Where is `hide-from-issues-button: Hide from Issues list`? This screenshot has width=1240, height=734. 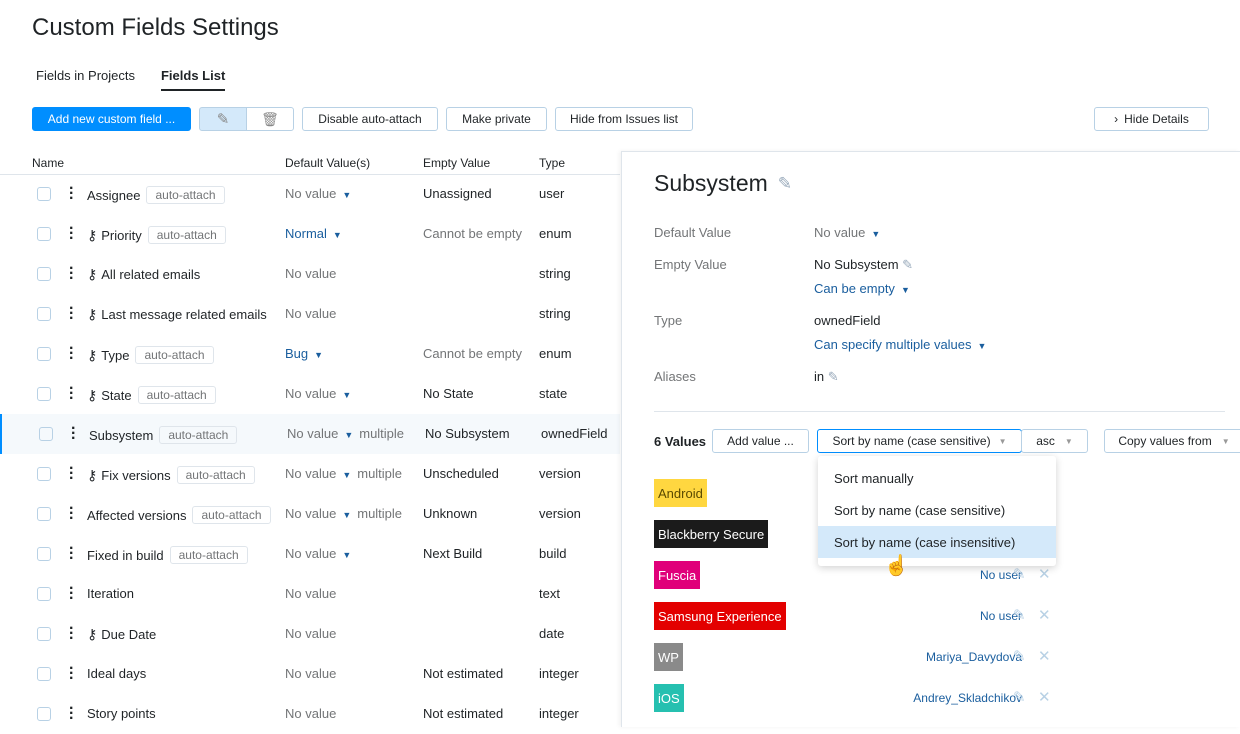 hide-from-issues-button: Hide from Issues list is located at coordinates (624, 119).